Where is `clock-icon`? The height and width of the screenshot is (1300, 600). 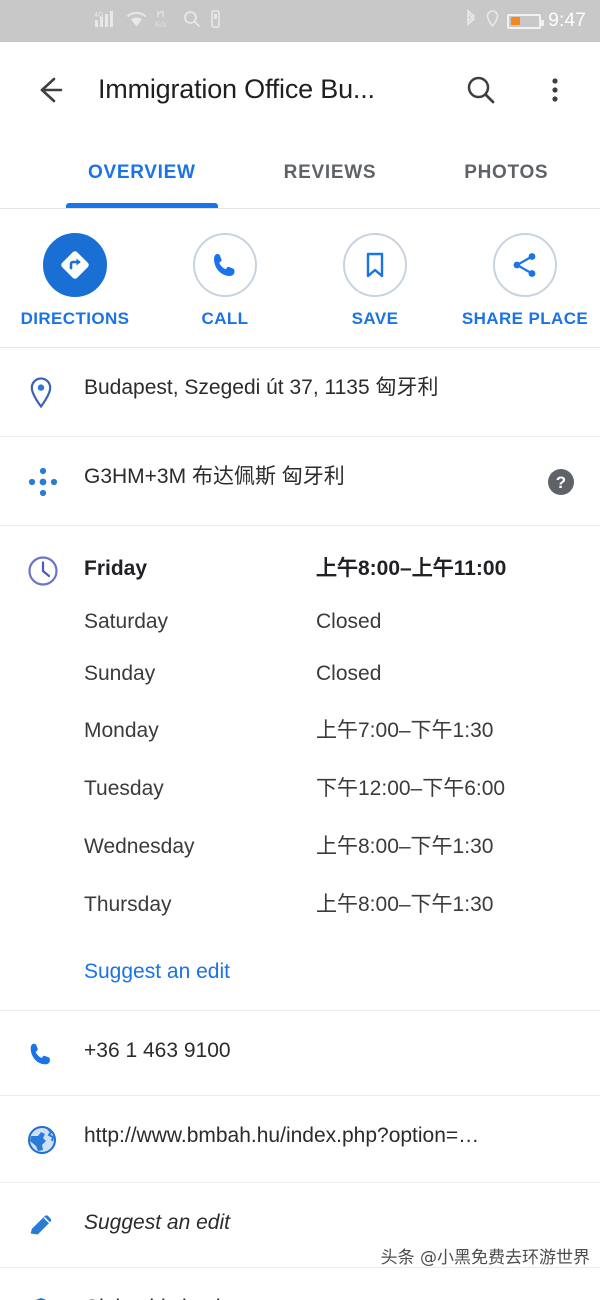 clock-icon is located at coordinates (55, 570).